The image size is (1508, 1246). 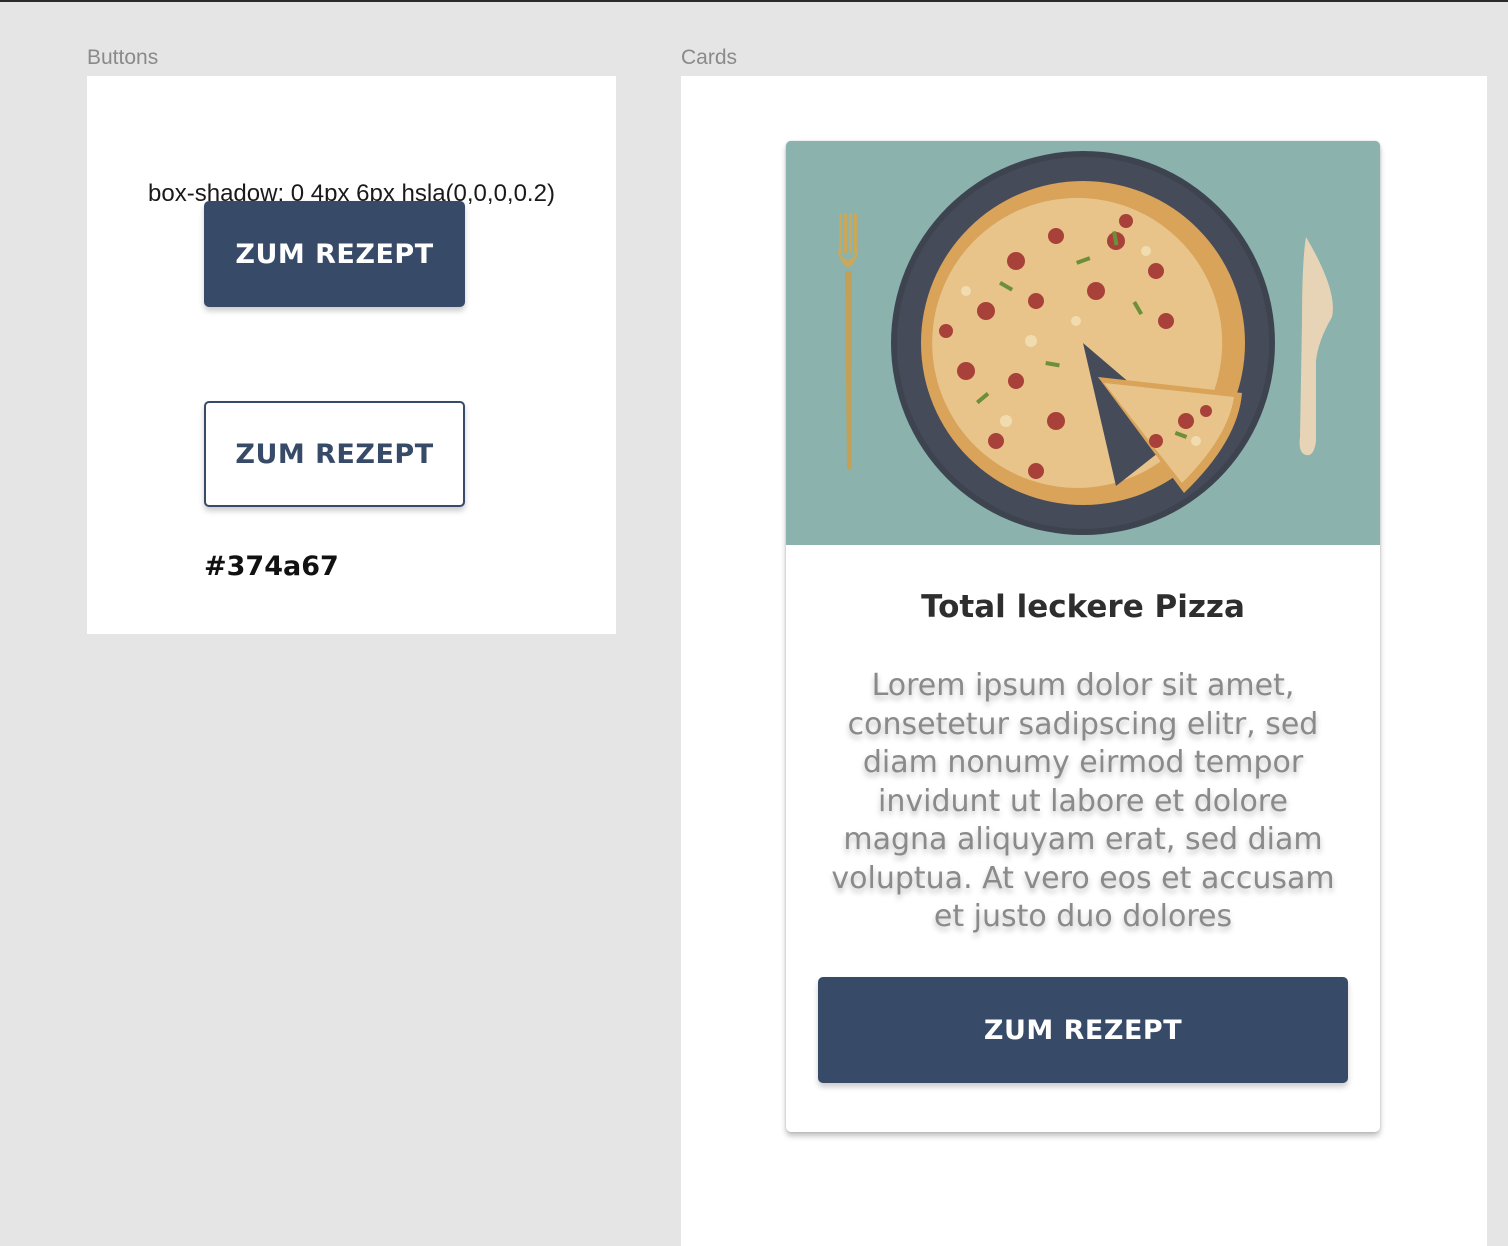 What do you see at coordinates (334, 454) in the screenshot?
I see `outline-button: ZUM REZEPT` at bounding box center [334, 454].